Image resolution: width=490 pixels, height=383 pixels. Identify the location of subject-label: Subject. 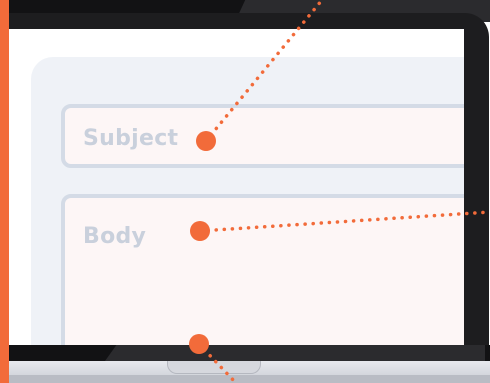
(131, 138).